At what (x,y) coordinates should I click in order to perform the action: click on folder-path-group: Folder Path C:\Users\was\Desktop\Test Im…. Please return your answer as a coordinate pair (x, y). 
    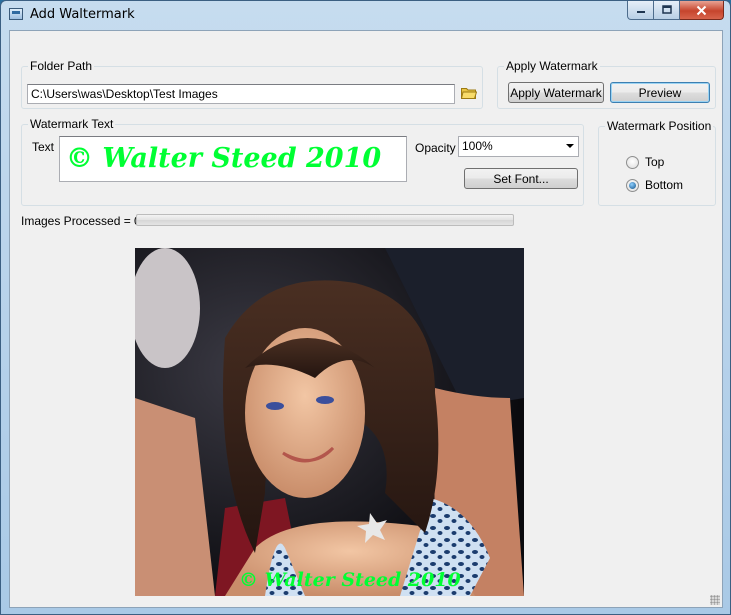
    Looking at the image, I should click on (252, 84).